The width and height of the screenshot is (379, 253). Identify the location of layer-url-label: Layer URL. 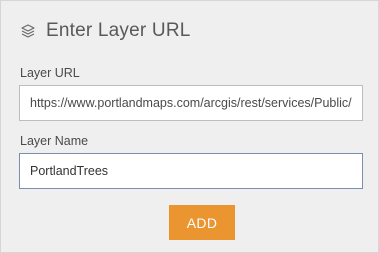
(50, 73).